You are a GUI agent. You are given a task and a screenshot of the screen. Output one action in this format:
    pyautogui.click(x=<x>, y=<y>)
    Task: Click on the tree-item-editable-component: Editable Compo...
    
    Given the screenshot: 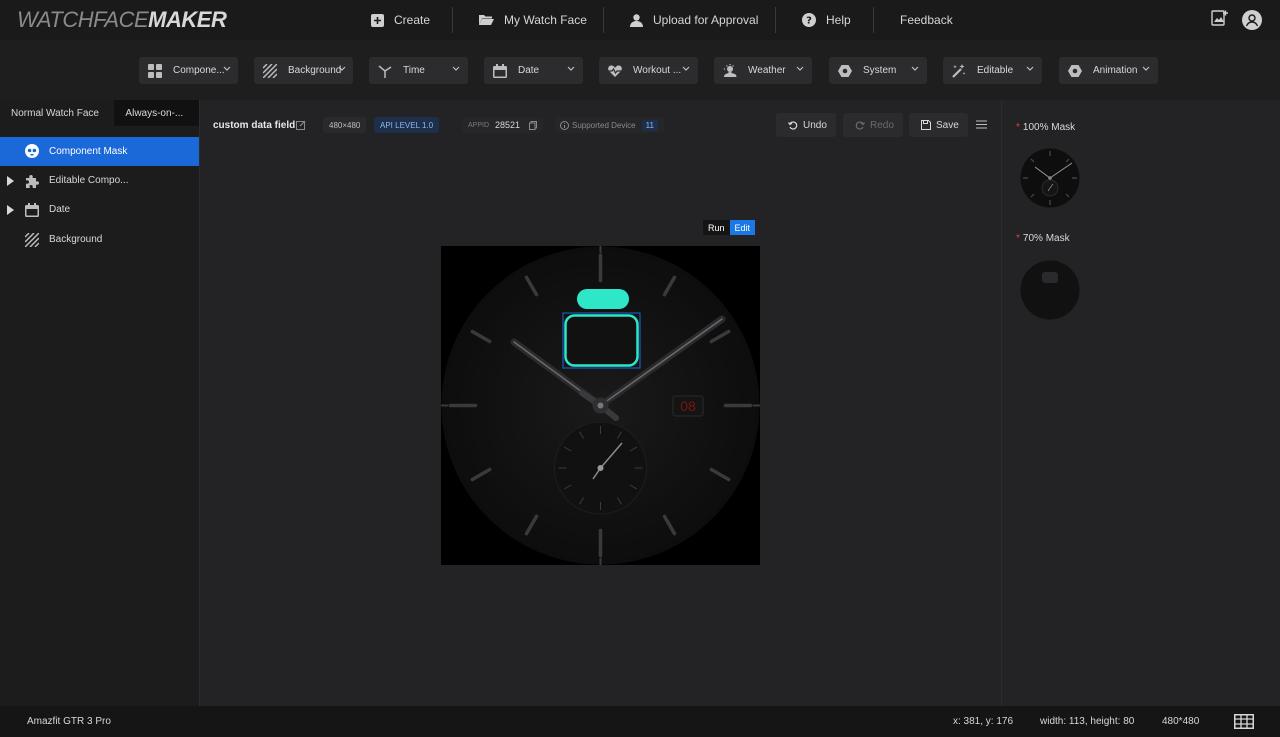 What is the action you would take?
    pyautogui.click(x=99, y=180)
    